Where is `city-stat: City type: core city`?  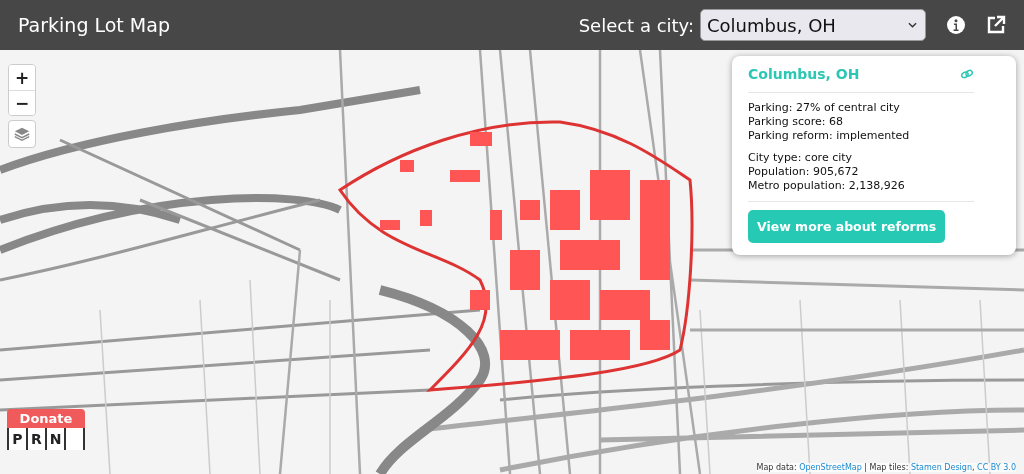 city-stat: City type: core city is located at coordinates (801, 158).